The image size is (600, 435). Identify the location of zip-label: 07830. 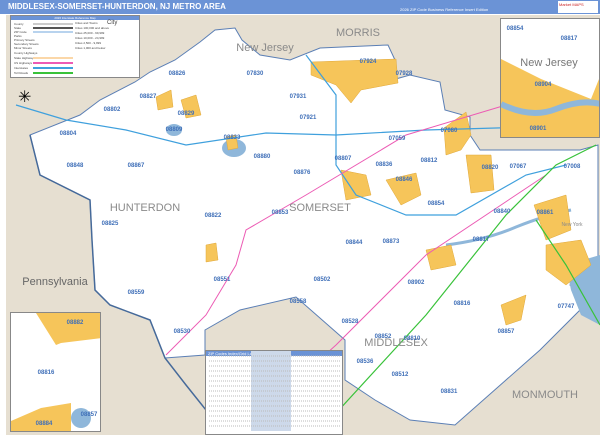
(255, 74).